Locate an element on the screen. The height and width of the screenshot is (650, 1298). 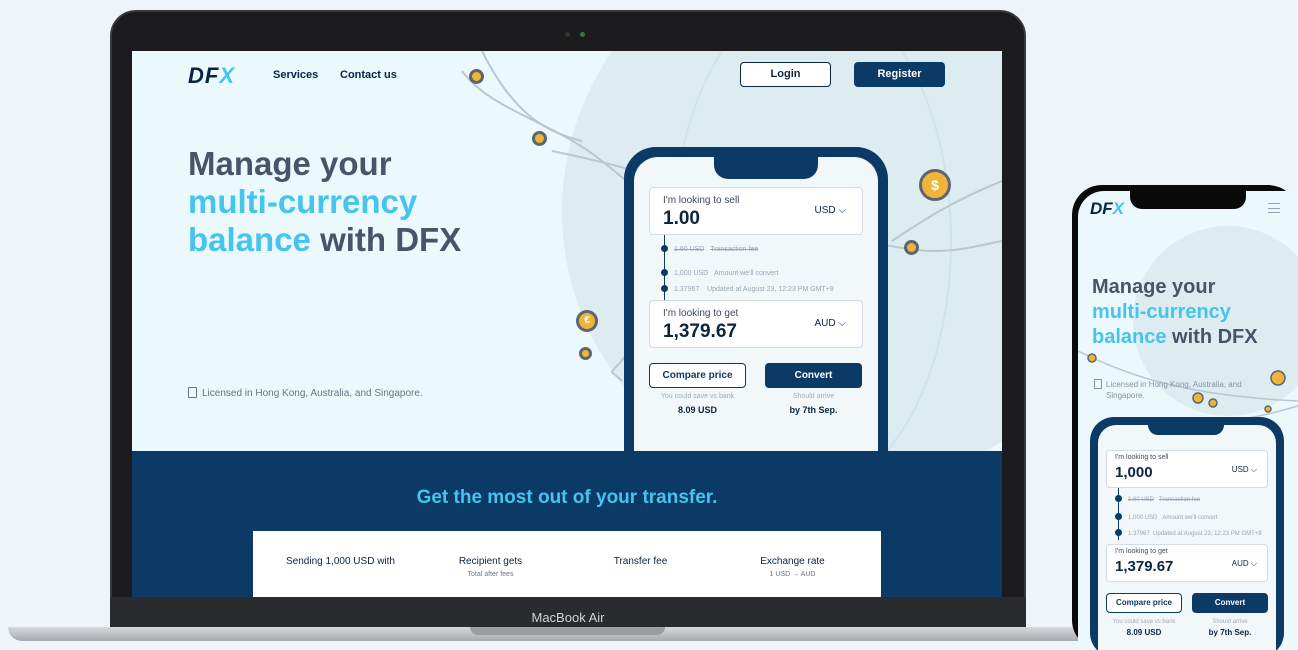
phone-notch is located at coordinates (766, 168).